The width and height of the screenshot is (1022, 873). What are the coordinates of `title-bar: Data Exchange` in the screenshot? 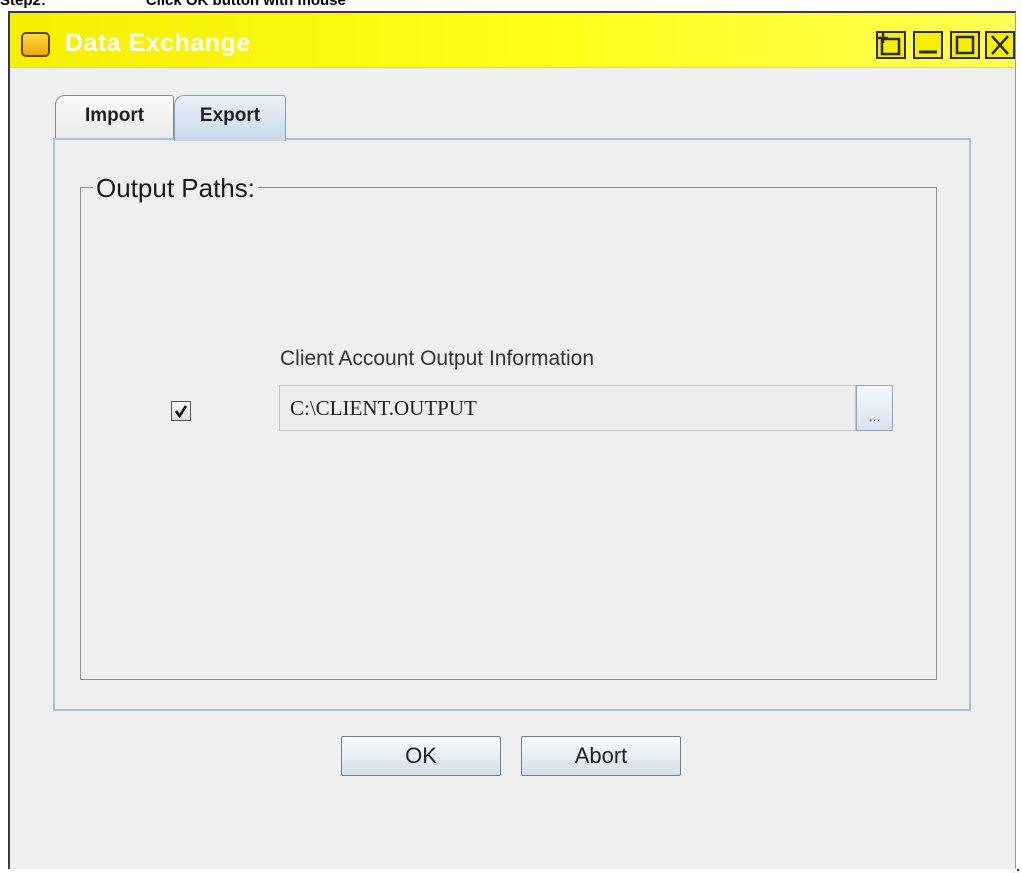 It's located at (512, 40).